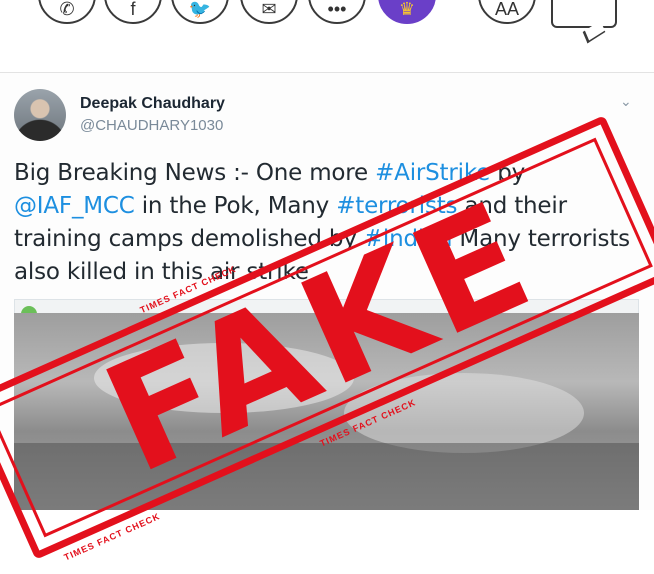 The width and height of the screenshot is (654, 574). I want to click on whatsapp-button: ✆, so click(67, 12).